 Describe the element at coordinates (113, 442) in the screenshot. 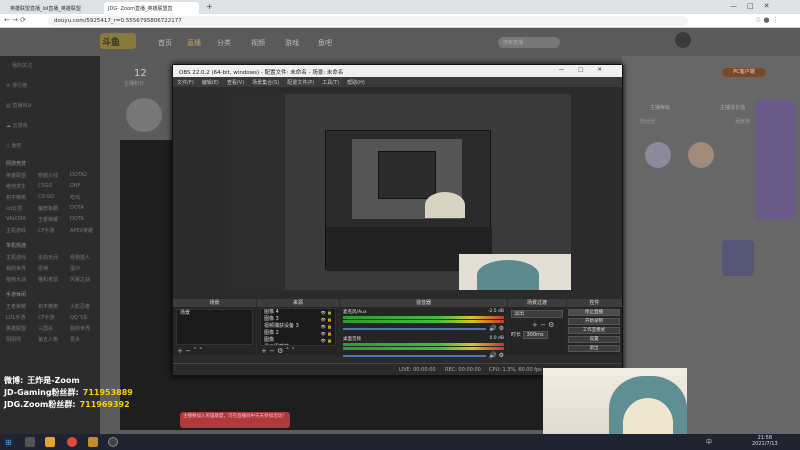

I see `obs-icon` at that location.